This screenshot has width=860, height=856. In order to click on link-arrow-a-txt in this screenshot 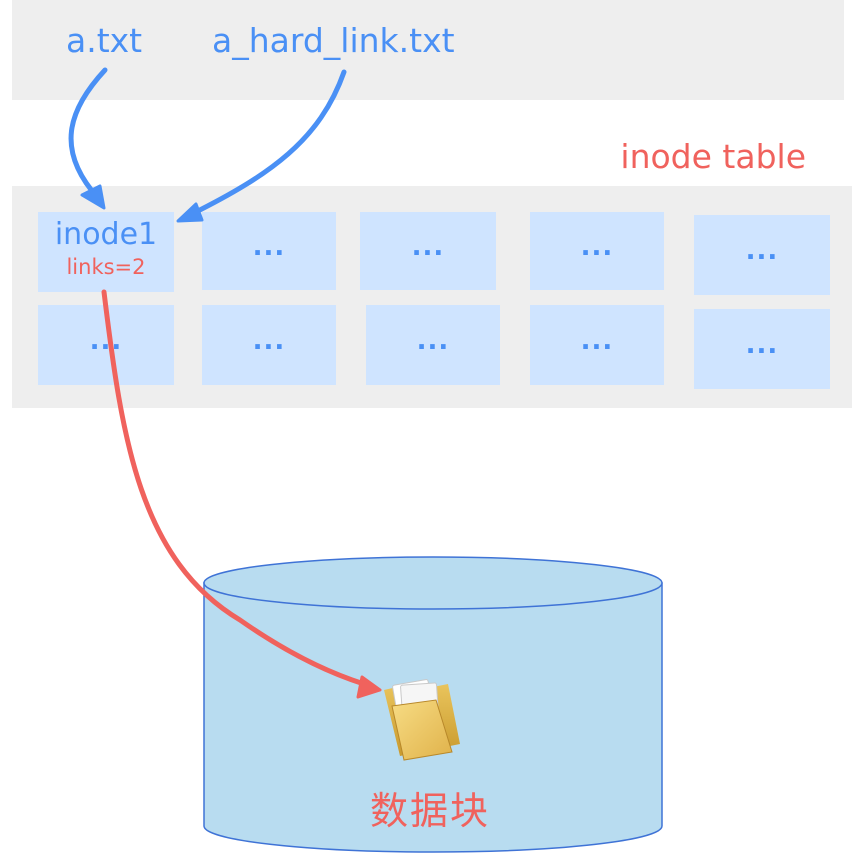, I will do `click(88, 138)`.